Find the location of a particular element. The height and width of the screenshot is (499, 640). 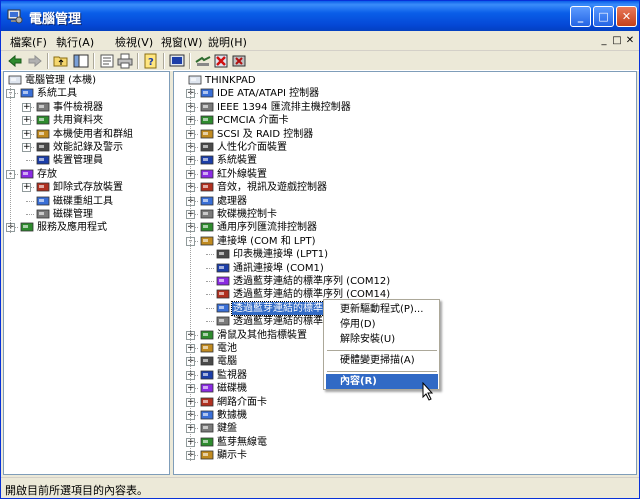

tree-item-label: 電腦 is located at coordinates (227, 362).